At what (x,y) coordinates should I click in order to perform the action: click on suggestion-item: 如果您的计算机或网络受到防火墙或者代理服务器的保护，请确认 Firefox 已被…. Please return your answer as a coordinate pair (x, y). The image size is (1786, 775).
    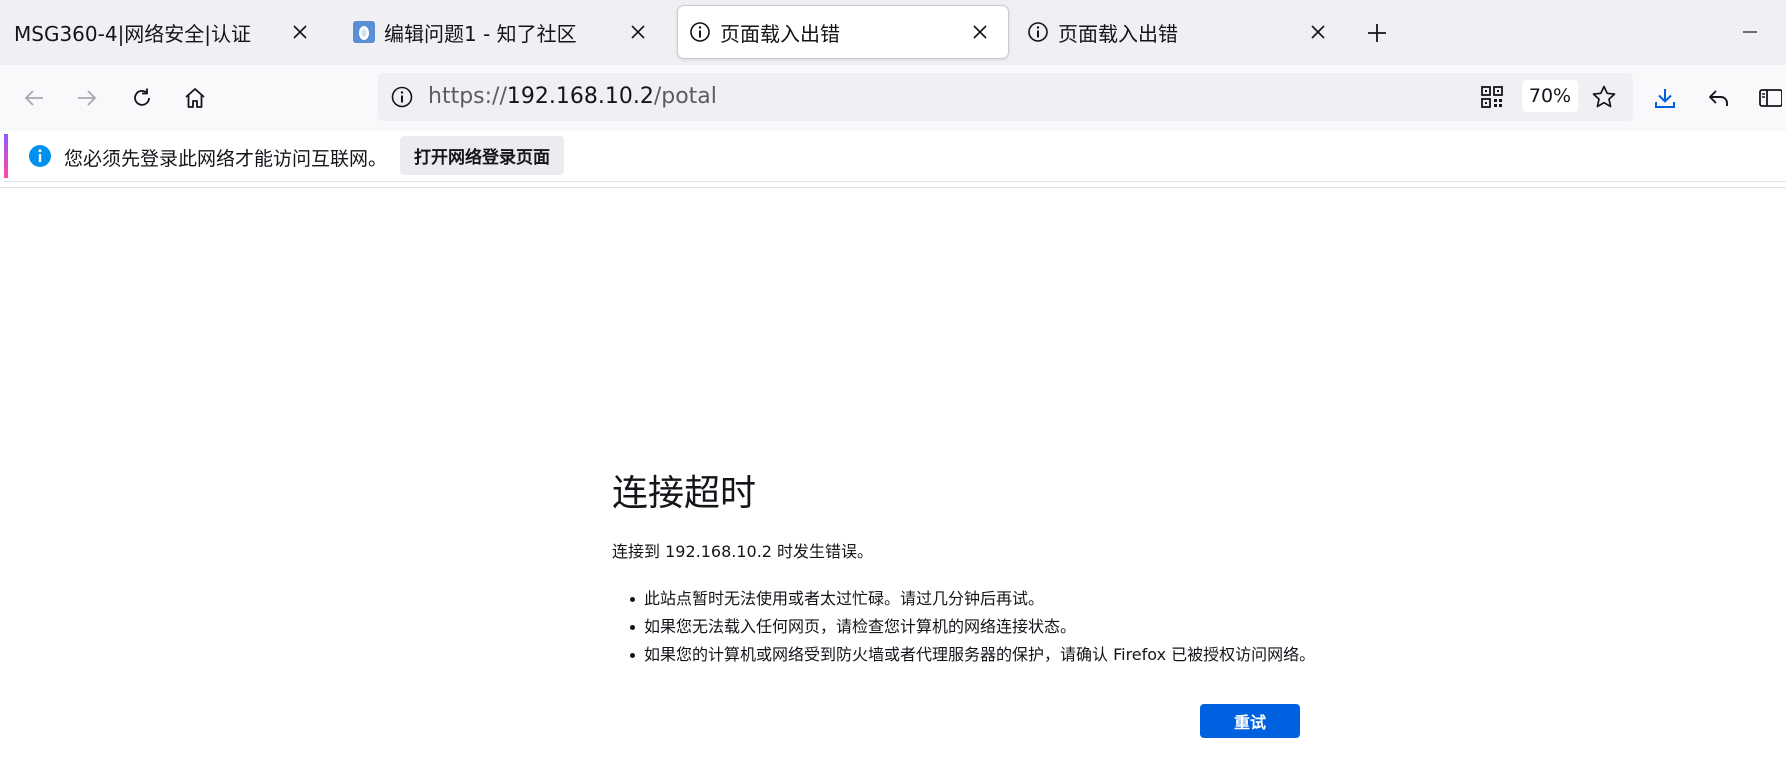
    Looking at the image, I should click on (963, 658).